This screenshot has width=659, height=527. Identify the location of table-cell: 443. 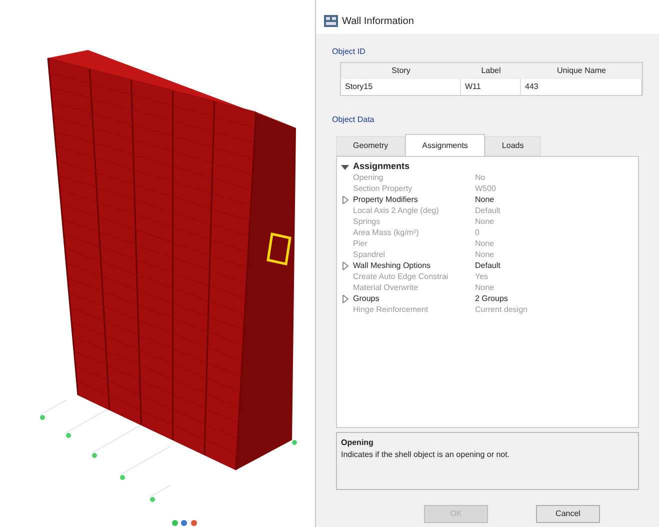
(581, 87).